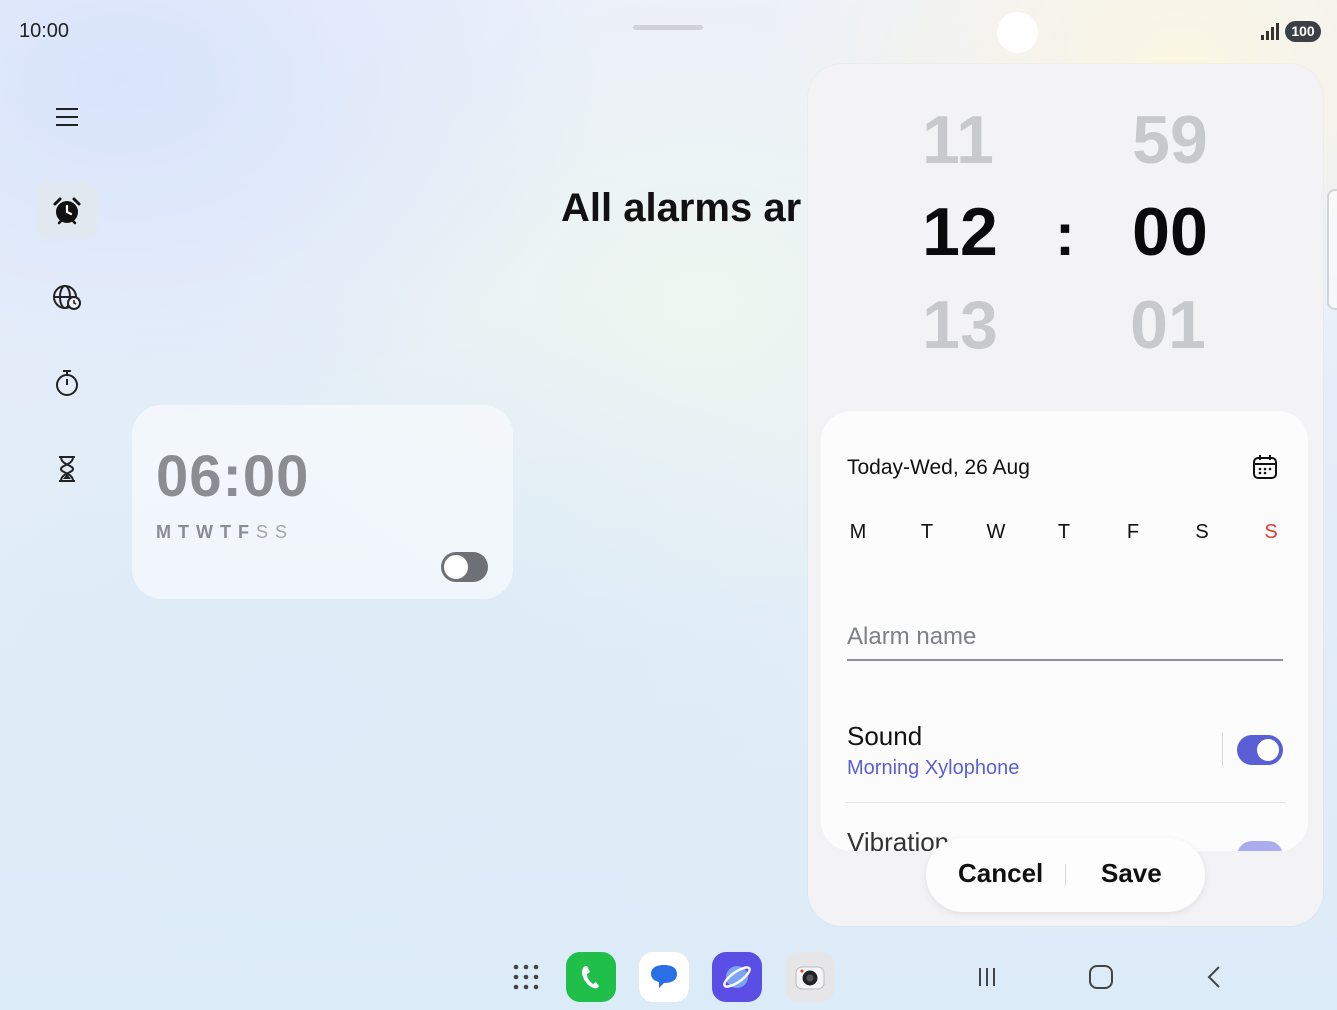  Describe the element at coordinates (938, 467) in the screenshot. I see `alarm-date: Today-Wed, 26 Aug` at that location.